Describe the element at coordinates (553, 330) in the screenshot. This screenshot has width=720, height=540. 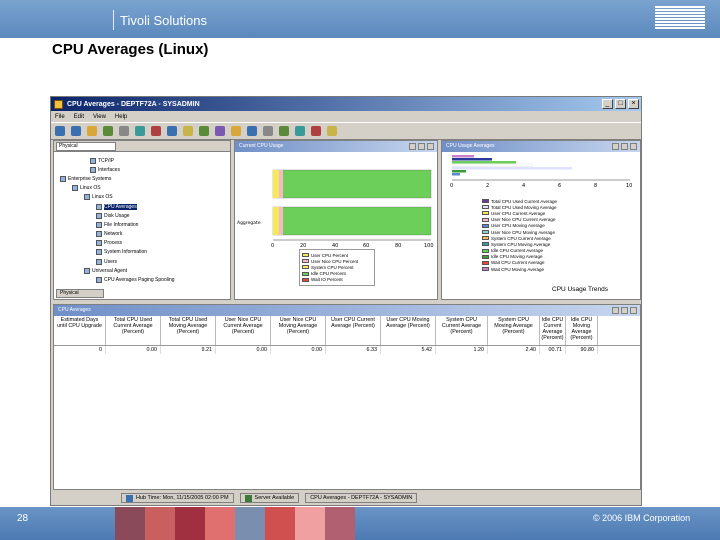
I see `column-header: Idle CPU Current Average (Percent)` at that location.